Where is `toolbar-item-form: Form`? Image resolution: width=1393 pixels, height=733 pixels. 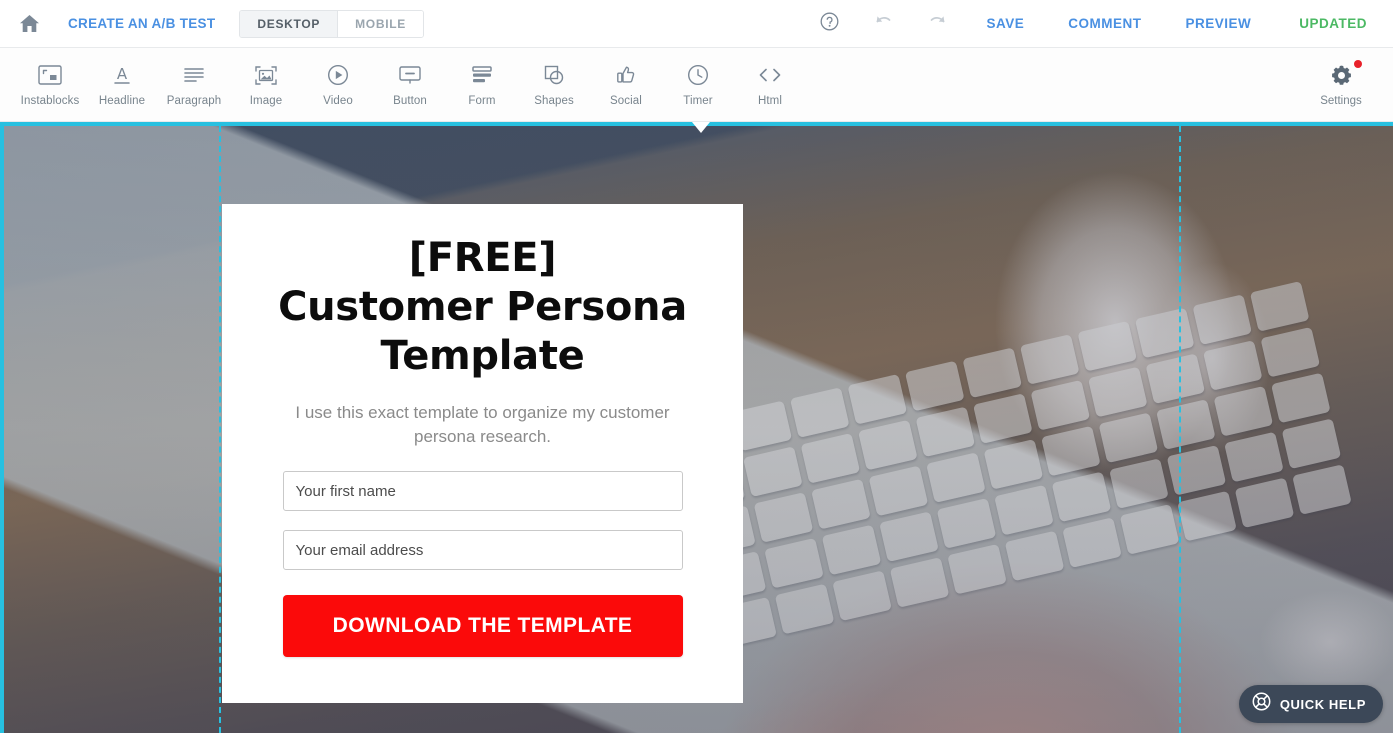 toolbar-item-form: Form is located at coordinates (482, 82).